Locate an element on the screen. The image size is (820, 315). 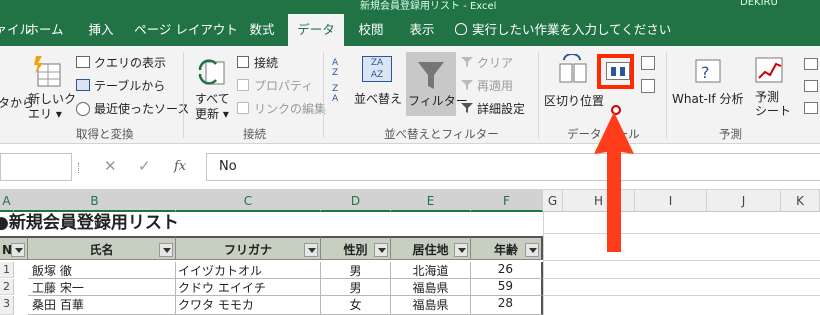
sort-button: 並べ替え is located at coordinates (378, 98).